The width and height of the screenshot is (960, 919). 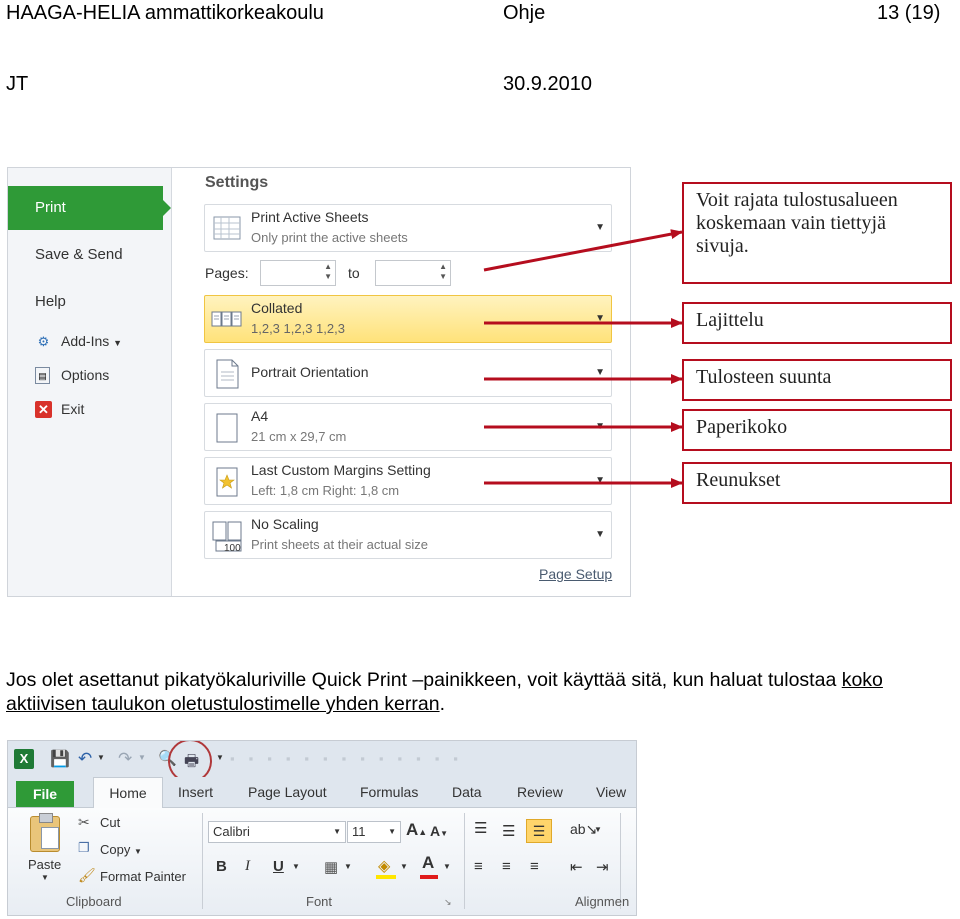 I want to click on paper-size-dropdown: A4 21 cm x 29,7 cm ▼, so click(x=408, y=427).